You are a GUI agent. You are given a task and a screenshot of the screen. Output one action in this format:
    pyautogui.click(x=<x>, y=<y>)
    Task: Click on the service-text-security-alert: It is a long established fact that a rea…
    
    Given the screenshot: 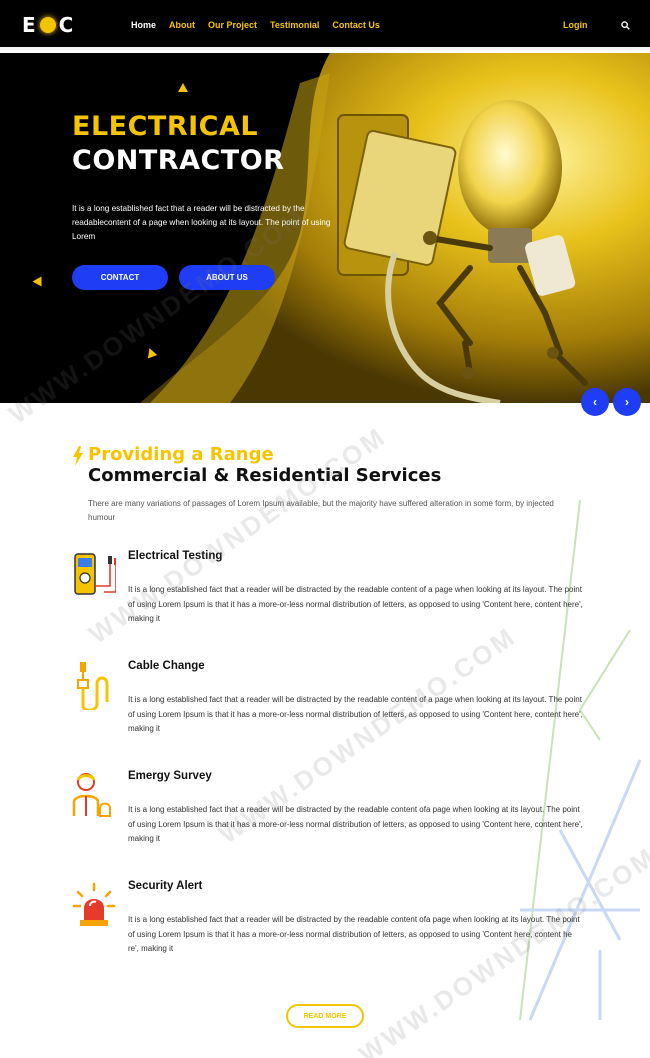 What is the action you would take?
    pyautogui.click(x=354, y=934)
    